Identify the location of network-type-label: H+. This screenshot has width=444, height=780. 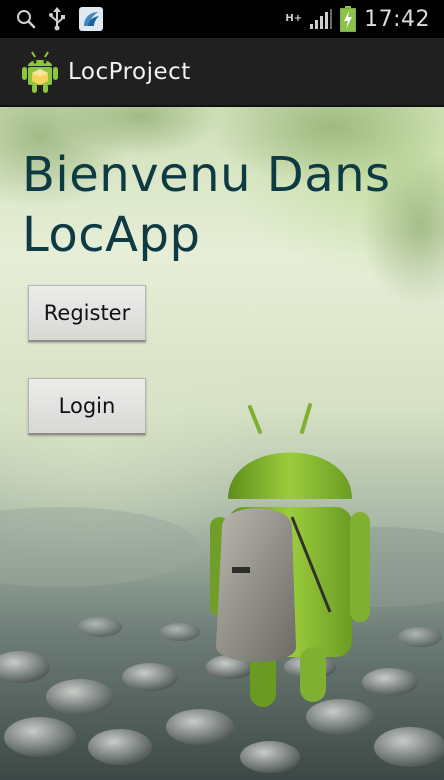
(294, 18).